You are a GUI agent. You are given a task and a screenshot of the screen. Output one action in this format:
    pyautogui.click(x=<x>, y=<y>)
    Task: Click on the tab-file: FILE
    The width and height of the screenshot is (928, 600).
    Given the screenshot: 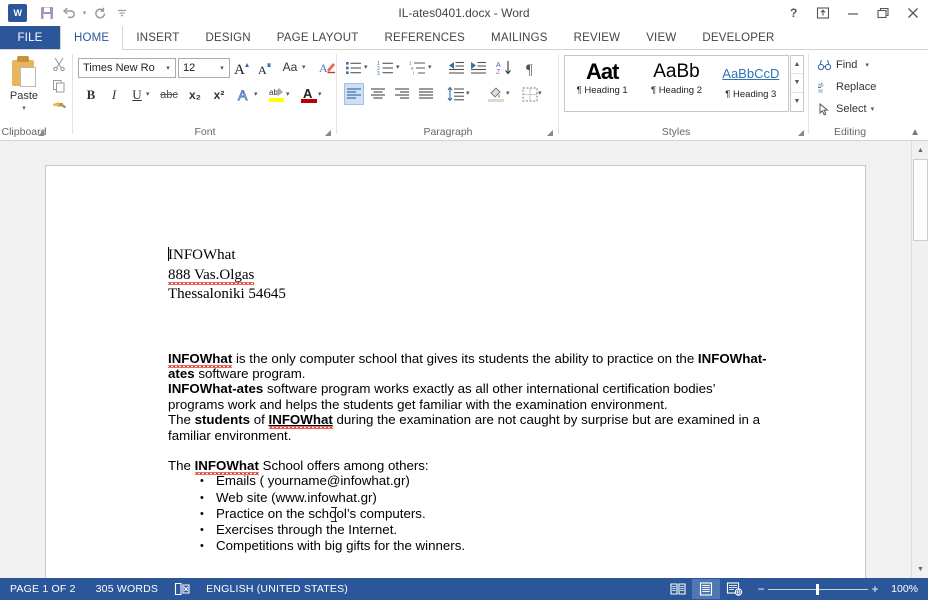 What is the action you would take?
    pyautogui.click(x=30, y=37)
    